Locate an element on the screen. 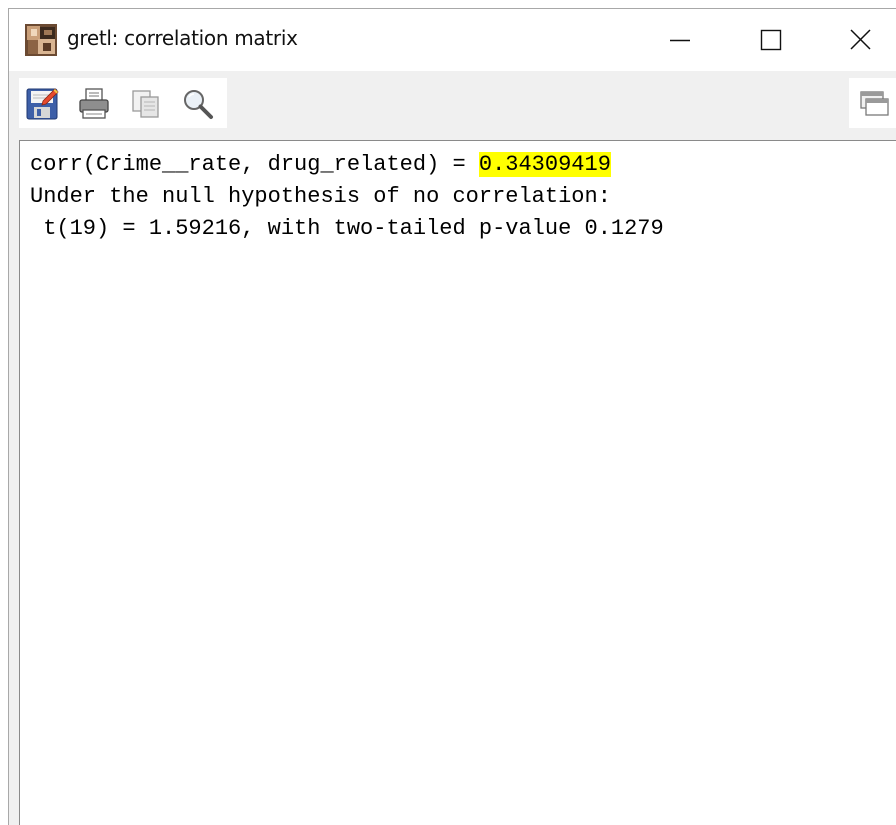 The height and width of the screenshot is (825, 896). find-button is located at coordinates (198, 104).